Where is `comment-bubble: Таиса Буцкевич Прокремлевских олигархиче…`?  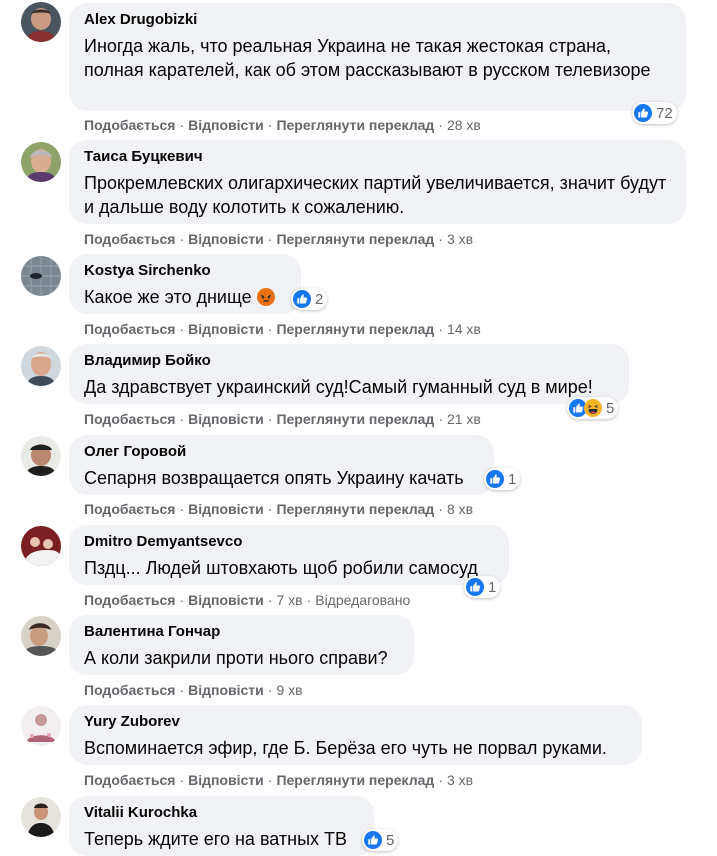 comment-bubble: Таиса Буцкевич Прокремлевских олигархиче… is located at coordinates (377, 182).